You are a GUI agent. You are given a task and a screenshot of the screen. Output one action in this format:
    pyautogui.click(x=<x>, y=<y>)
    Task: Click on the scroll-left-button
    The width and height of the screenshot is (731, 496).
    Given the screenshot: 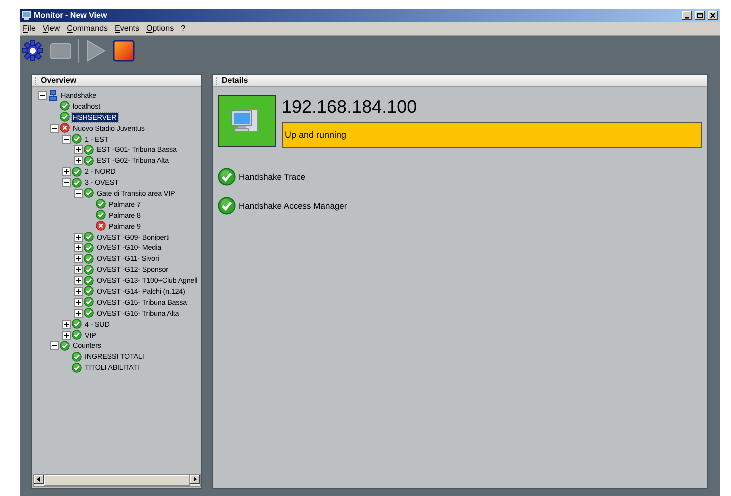 What is the action you would take?
    pyautogui.click(x=39, y=479)
    